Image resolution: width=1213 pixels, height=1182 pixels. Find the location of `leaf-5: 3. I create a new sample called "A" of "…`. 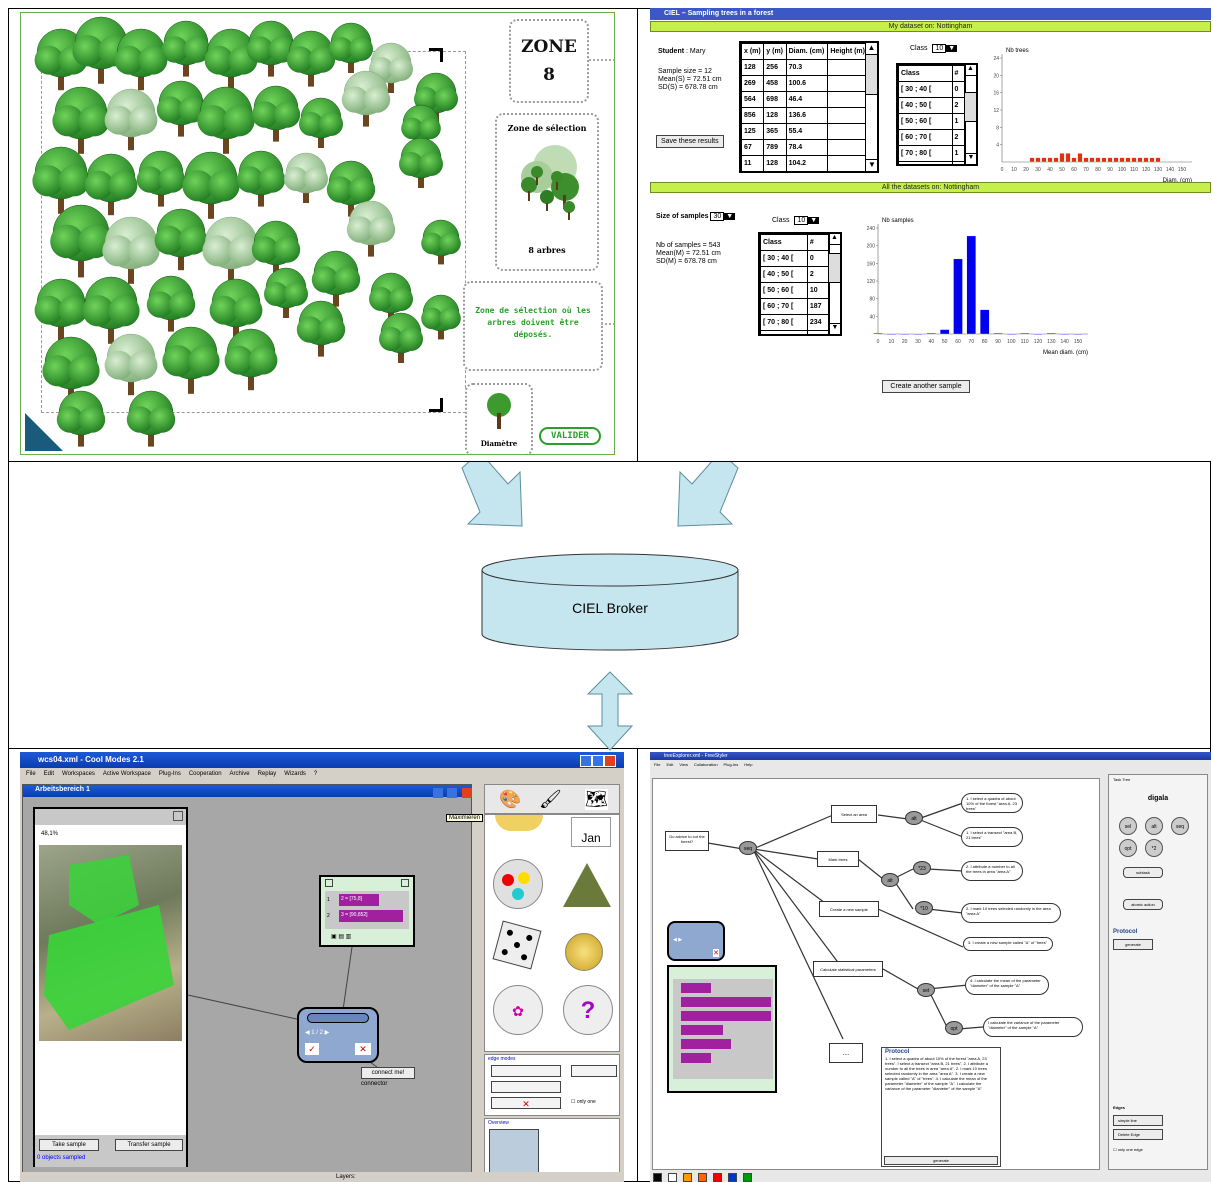

leaf-5: 3. I create a new sample called "A" of "… is located at coordinates (1008, 944).